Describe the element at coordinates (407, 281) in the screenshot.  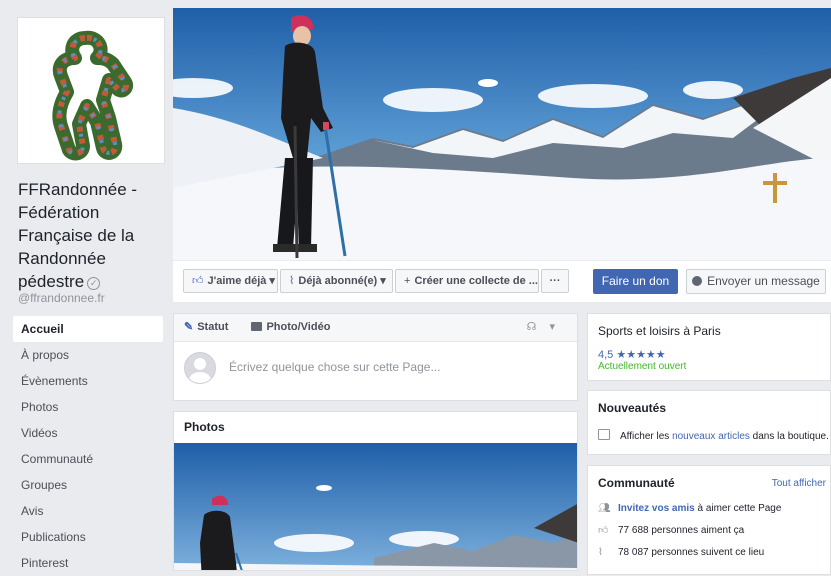
I see `plus-icon: +` at that location.